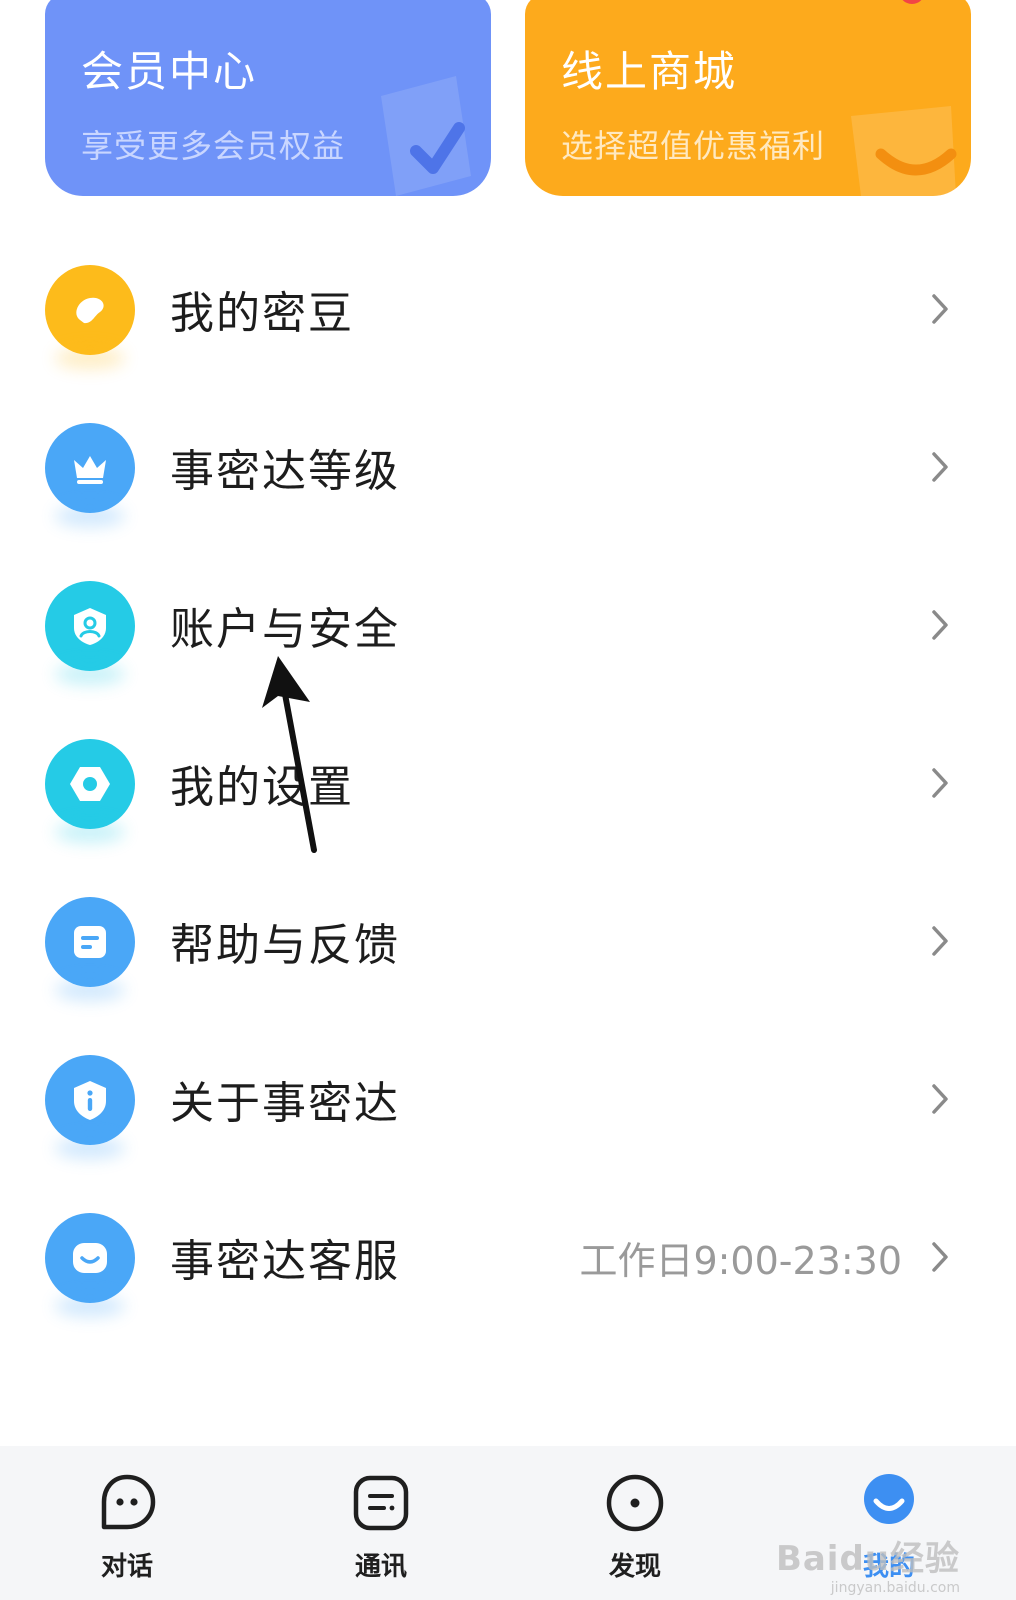 This screenshot has width=1016, height=1600. I want to click on menu-item-label: 帮助与反馈, so click(285, 945).